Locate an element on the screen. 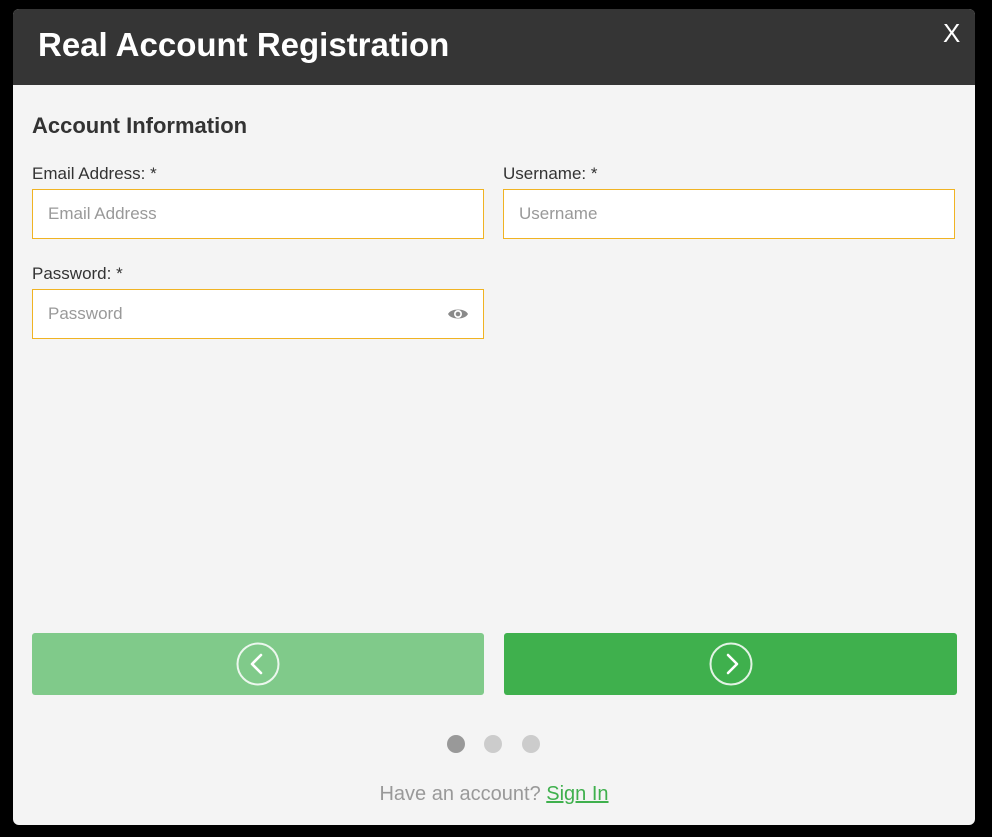 This screenshot has height=837, width=992. username-field-wrapper is located at coordinates (729, 214).